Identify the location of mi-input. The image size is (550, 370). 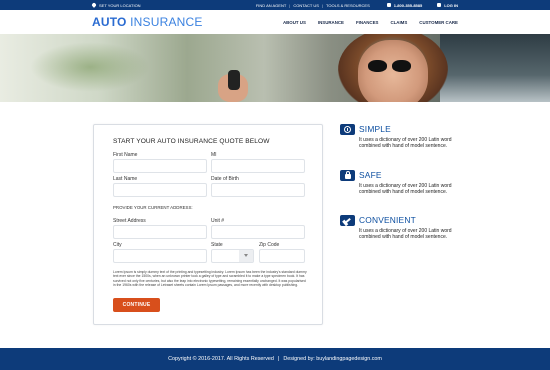
(258, 166).